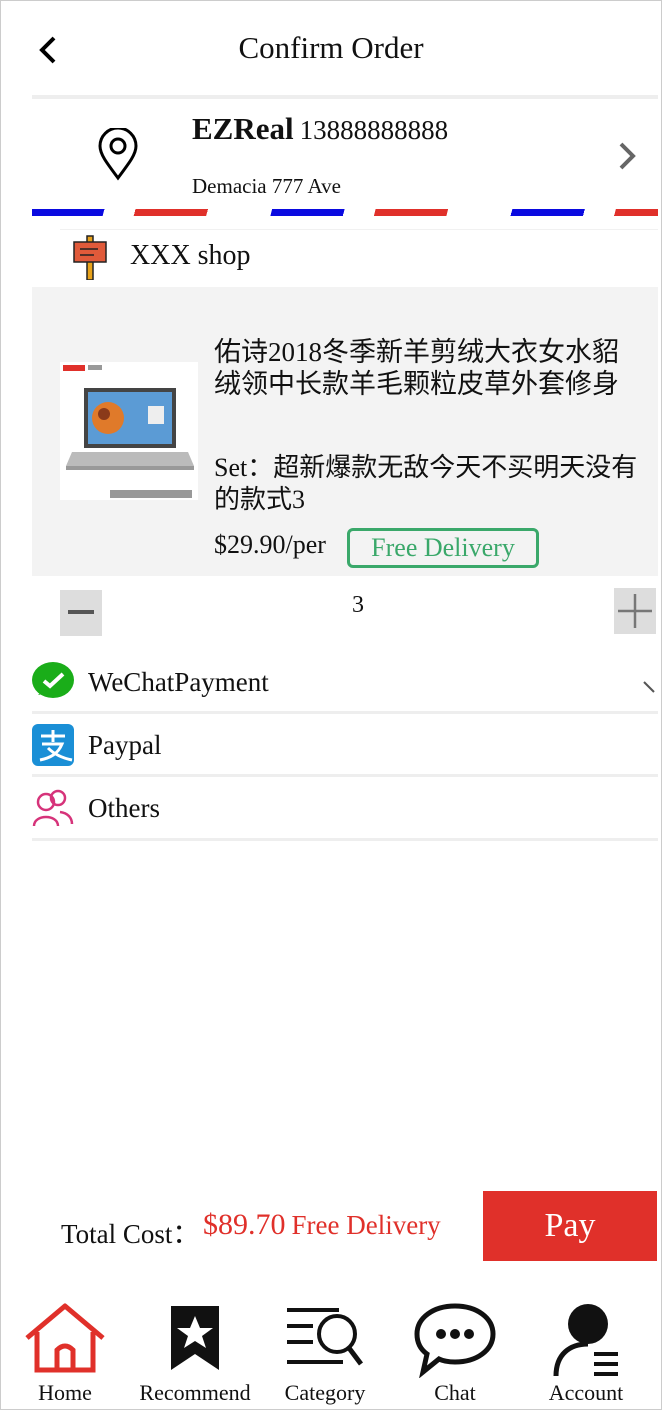  What do you see at coordinates (65, 1338) in the screenshot?
I see `home-icon` at bounding box center [65, 1338].